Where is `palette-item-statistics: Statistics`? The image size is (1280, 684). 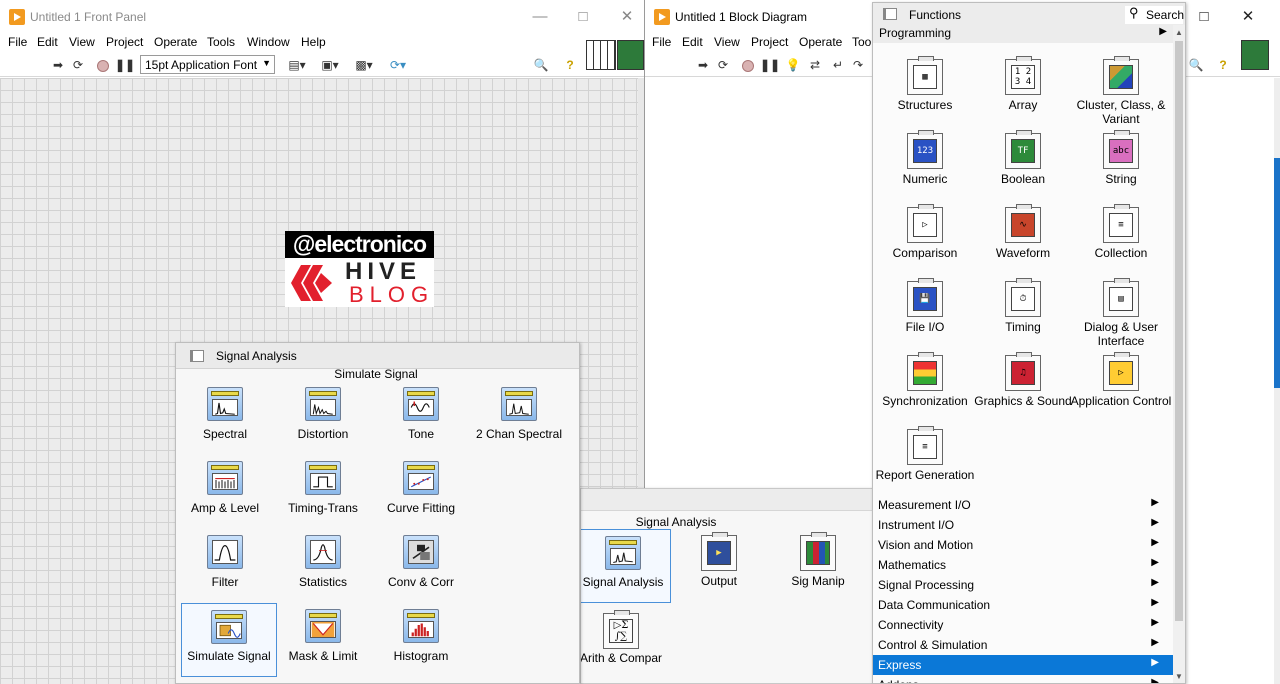 palette-item-statistics: Statistics is located at coordinates (323, 568).